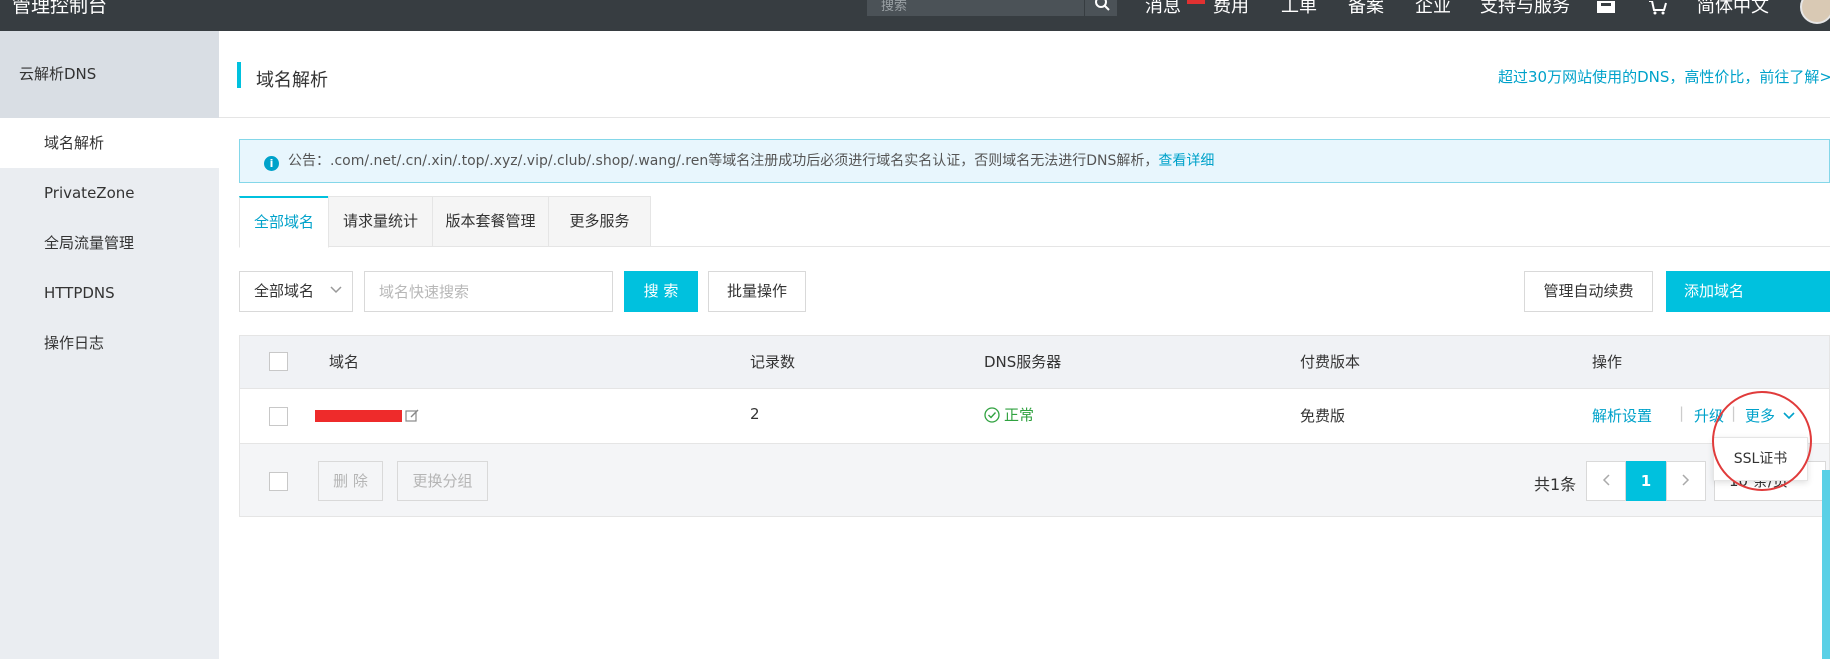  What do you see at coordinates (1622, 415) in the screenshot?
I see `resolution-settings-link: 解析设置` at bounding box center [1622, 415].